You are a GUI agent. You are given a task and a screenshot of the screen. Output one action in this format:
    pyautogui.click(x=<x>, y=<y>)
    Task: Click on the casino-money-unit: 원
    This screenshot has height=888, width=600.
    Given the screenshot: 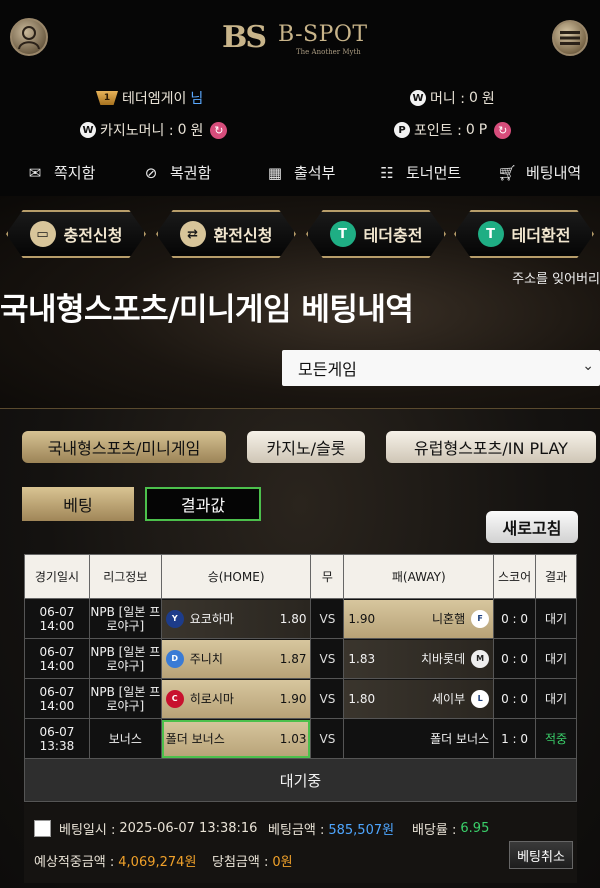 What is the action you would take?
    pyautogui.click(x=197, y=131)
    